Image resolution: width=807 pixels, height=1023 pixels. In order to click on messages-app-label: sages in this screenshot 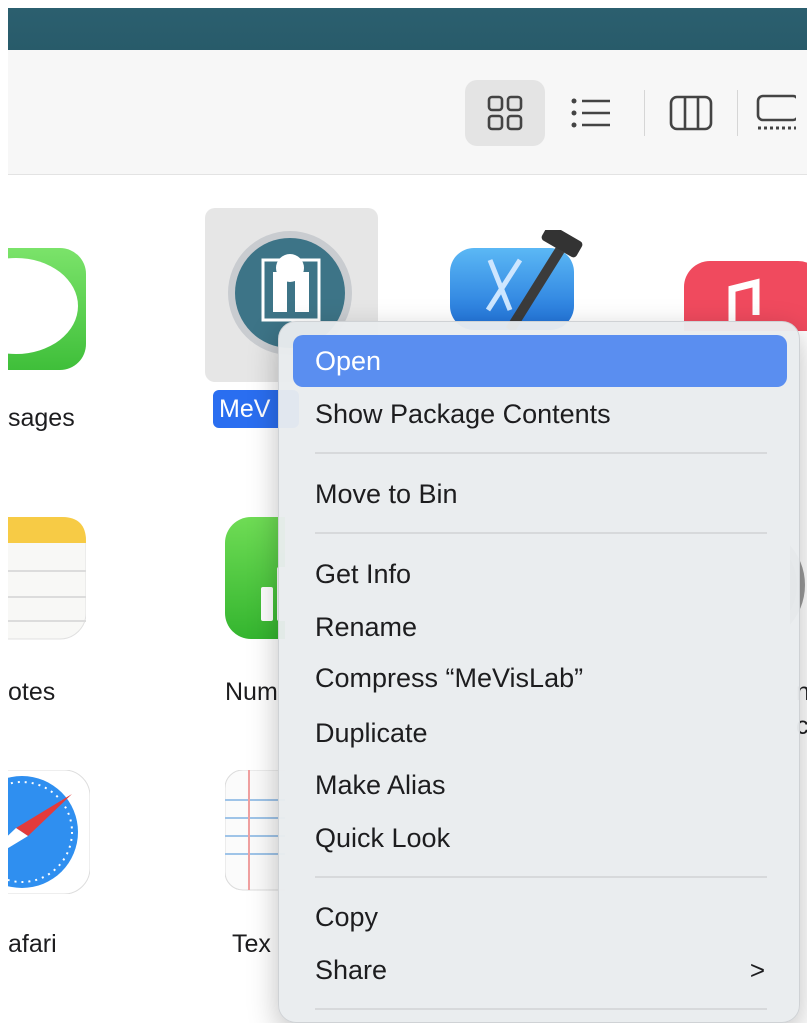, I will do `click(41, 418)`.